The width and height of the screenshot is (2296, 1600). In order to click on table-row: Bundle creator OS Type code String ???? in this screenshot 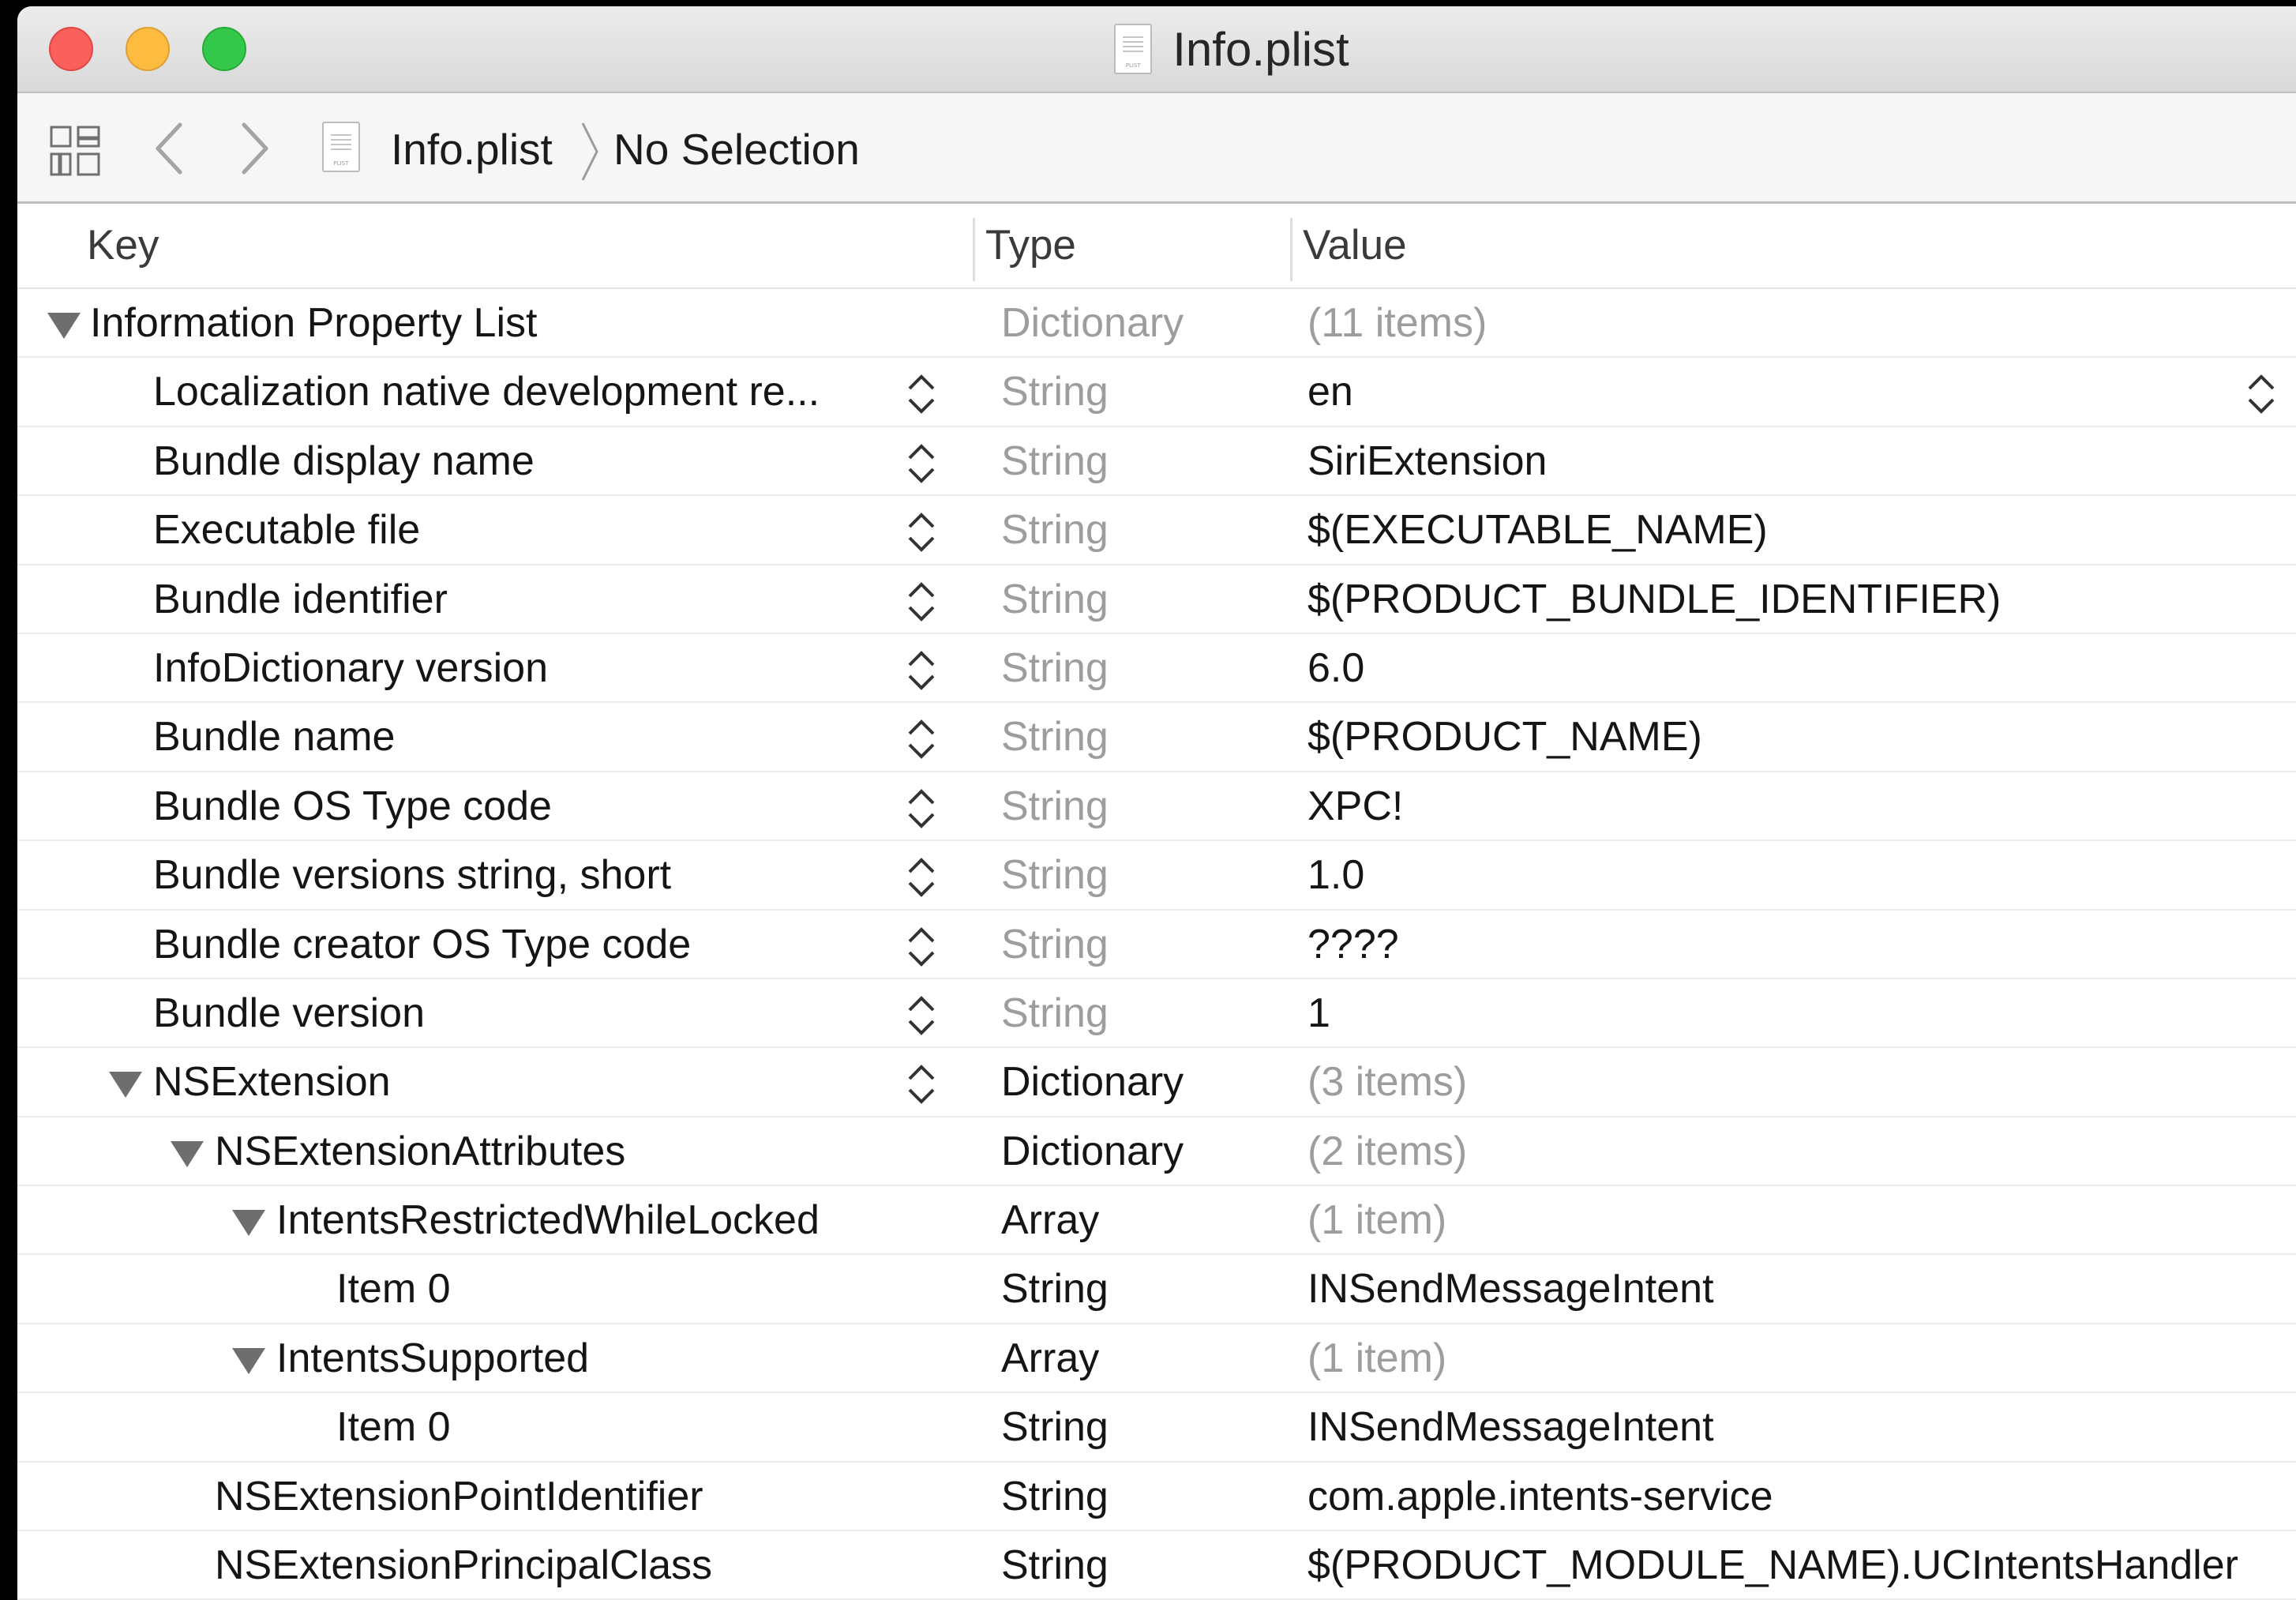, I will do `click(1156, 945)`.